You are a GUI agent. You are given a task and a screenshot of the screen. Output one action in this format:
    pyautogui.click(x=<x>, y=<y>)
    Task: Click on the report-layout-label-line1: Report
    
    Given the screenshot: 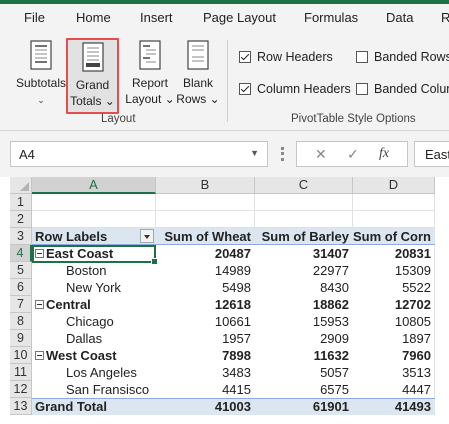 What is the action you would take?
    pyautogui.click(x=150, y=83)
    